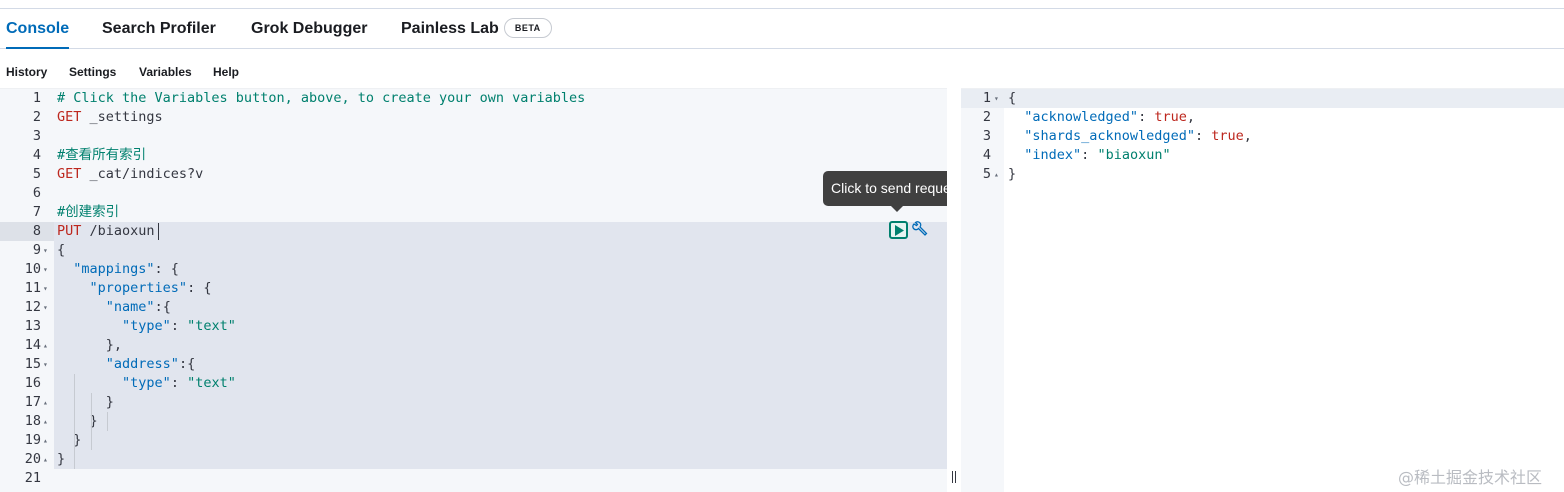 This screenshot has height=492, width=1564. I want to click on code-line: 17 ▴ }, so click(473, 402).